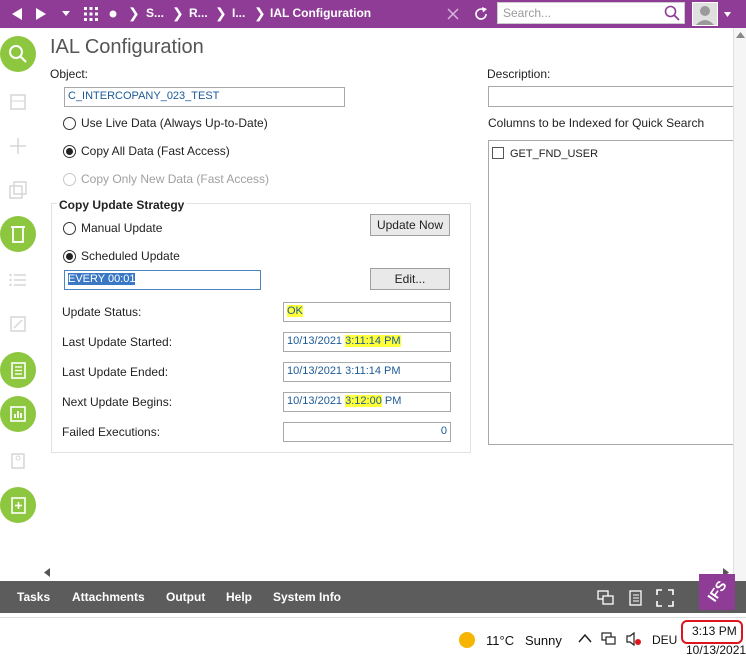  Describe the element at coordinates (716, 650) in the screenshot. I see `clock-date: 10/13/2021` at that location.